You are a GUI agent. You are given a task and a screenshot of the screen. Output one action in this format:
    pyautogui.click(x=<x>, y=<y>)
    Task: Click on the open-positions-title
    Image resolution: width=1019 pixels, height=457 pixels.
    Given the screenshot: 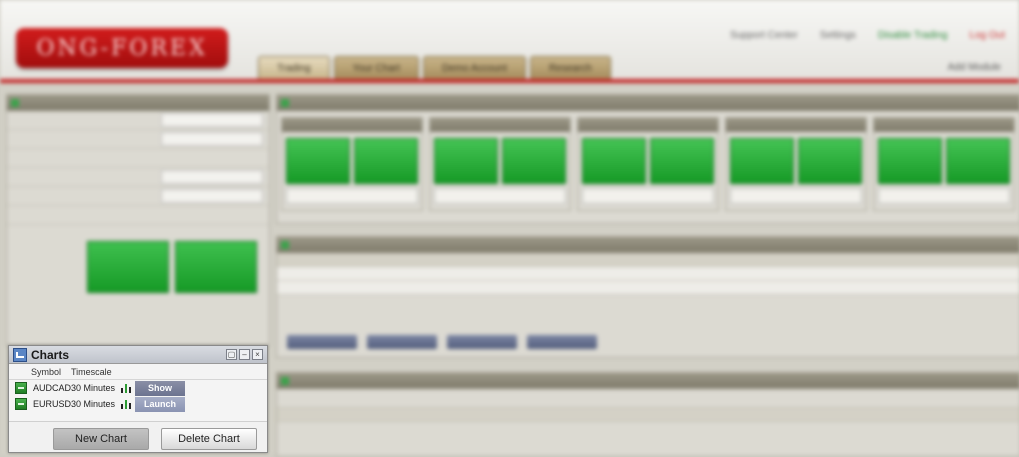 What is the action you would take?
    pyautogui.click(x=648, y=381)
    